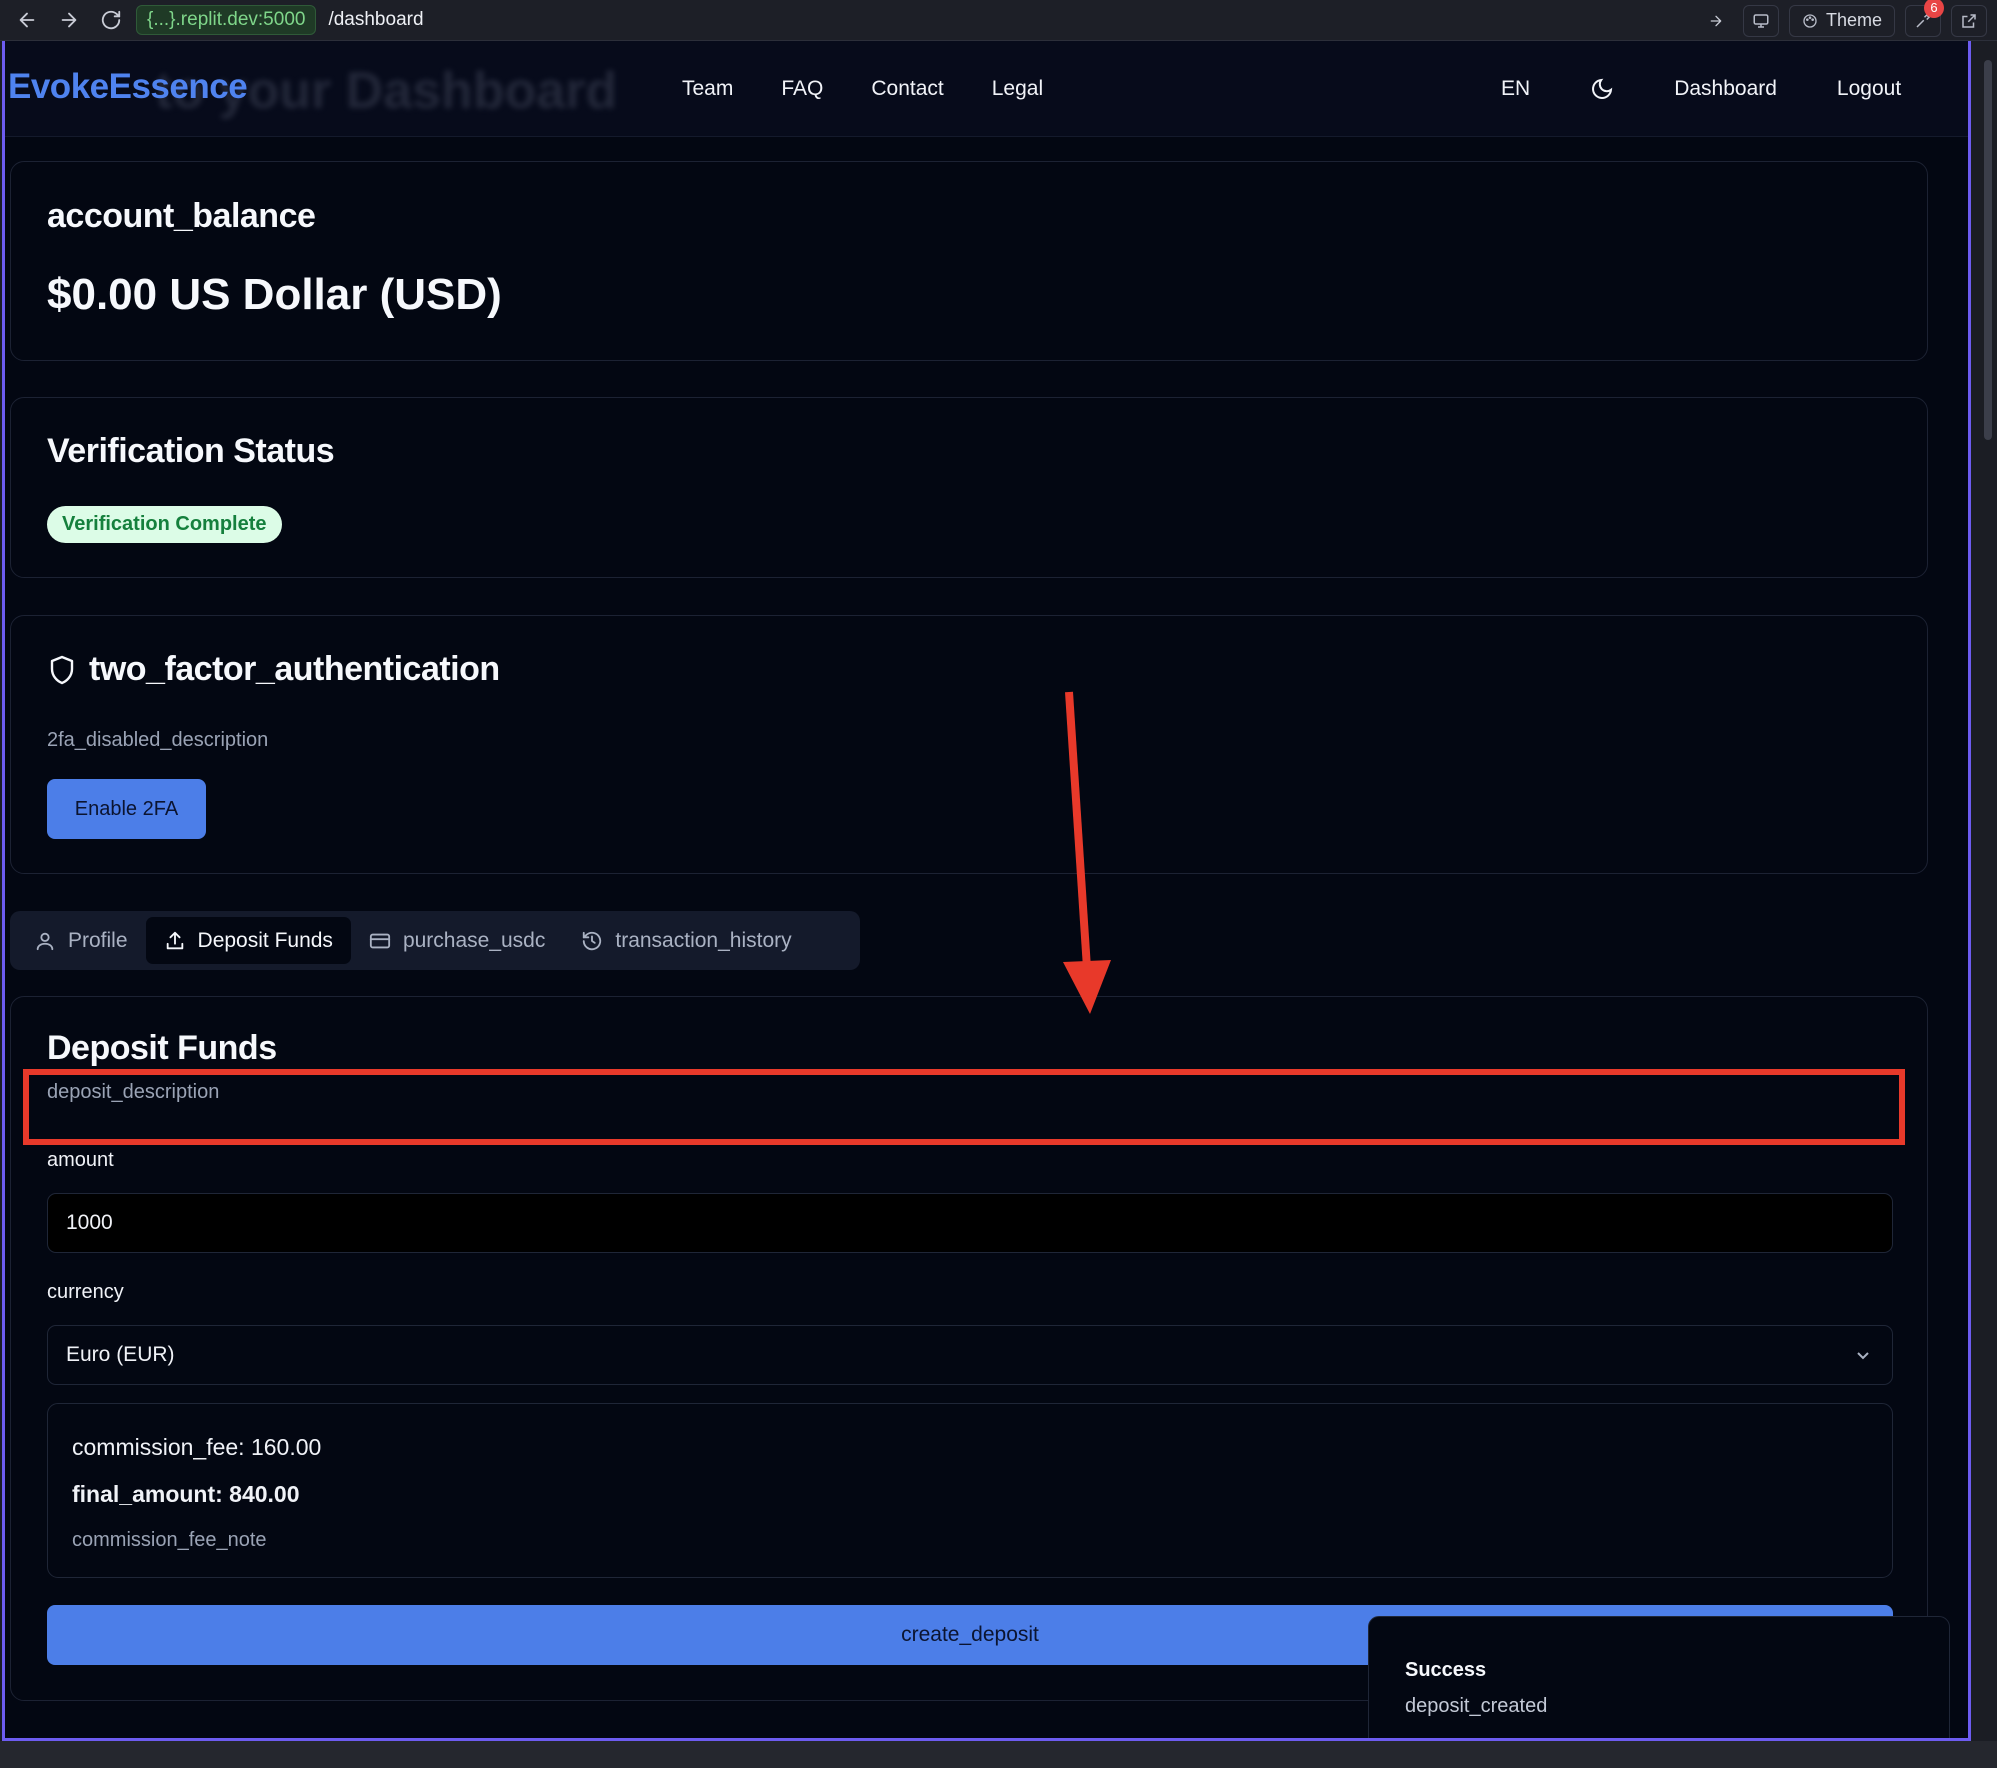 This screenshot has width=1997, height=1768. What do you see at coordinates (970, 1355) in the screenshot?
I see `currency-select: Euro (EUR)` at bounding box center [970, 1355].